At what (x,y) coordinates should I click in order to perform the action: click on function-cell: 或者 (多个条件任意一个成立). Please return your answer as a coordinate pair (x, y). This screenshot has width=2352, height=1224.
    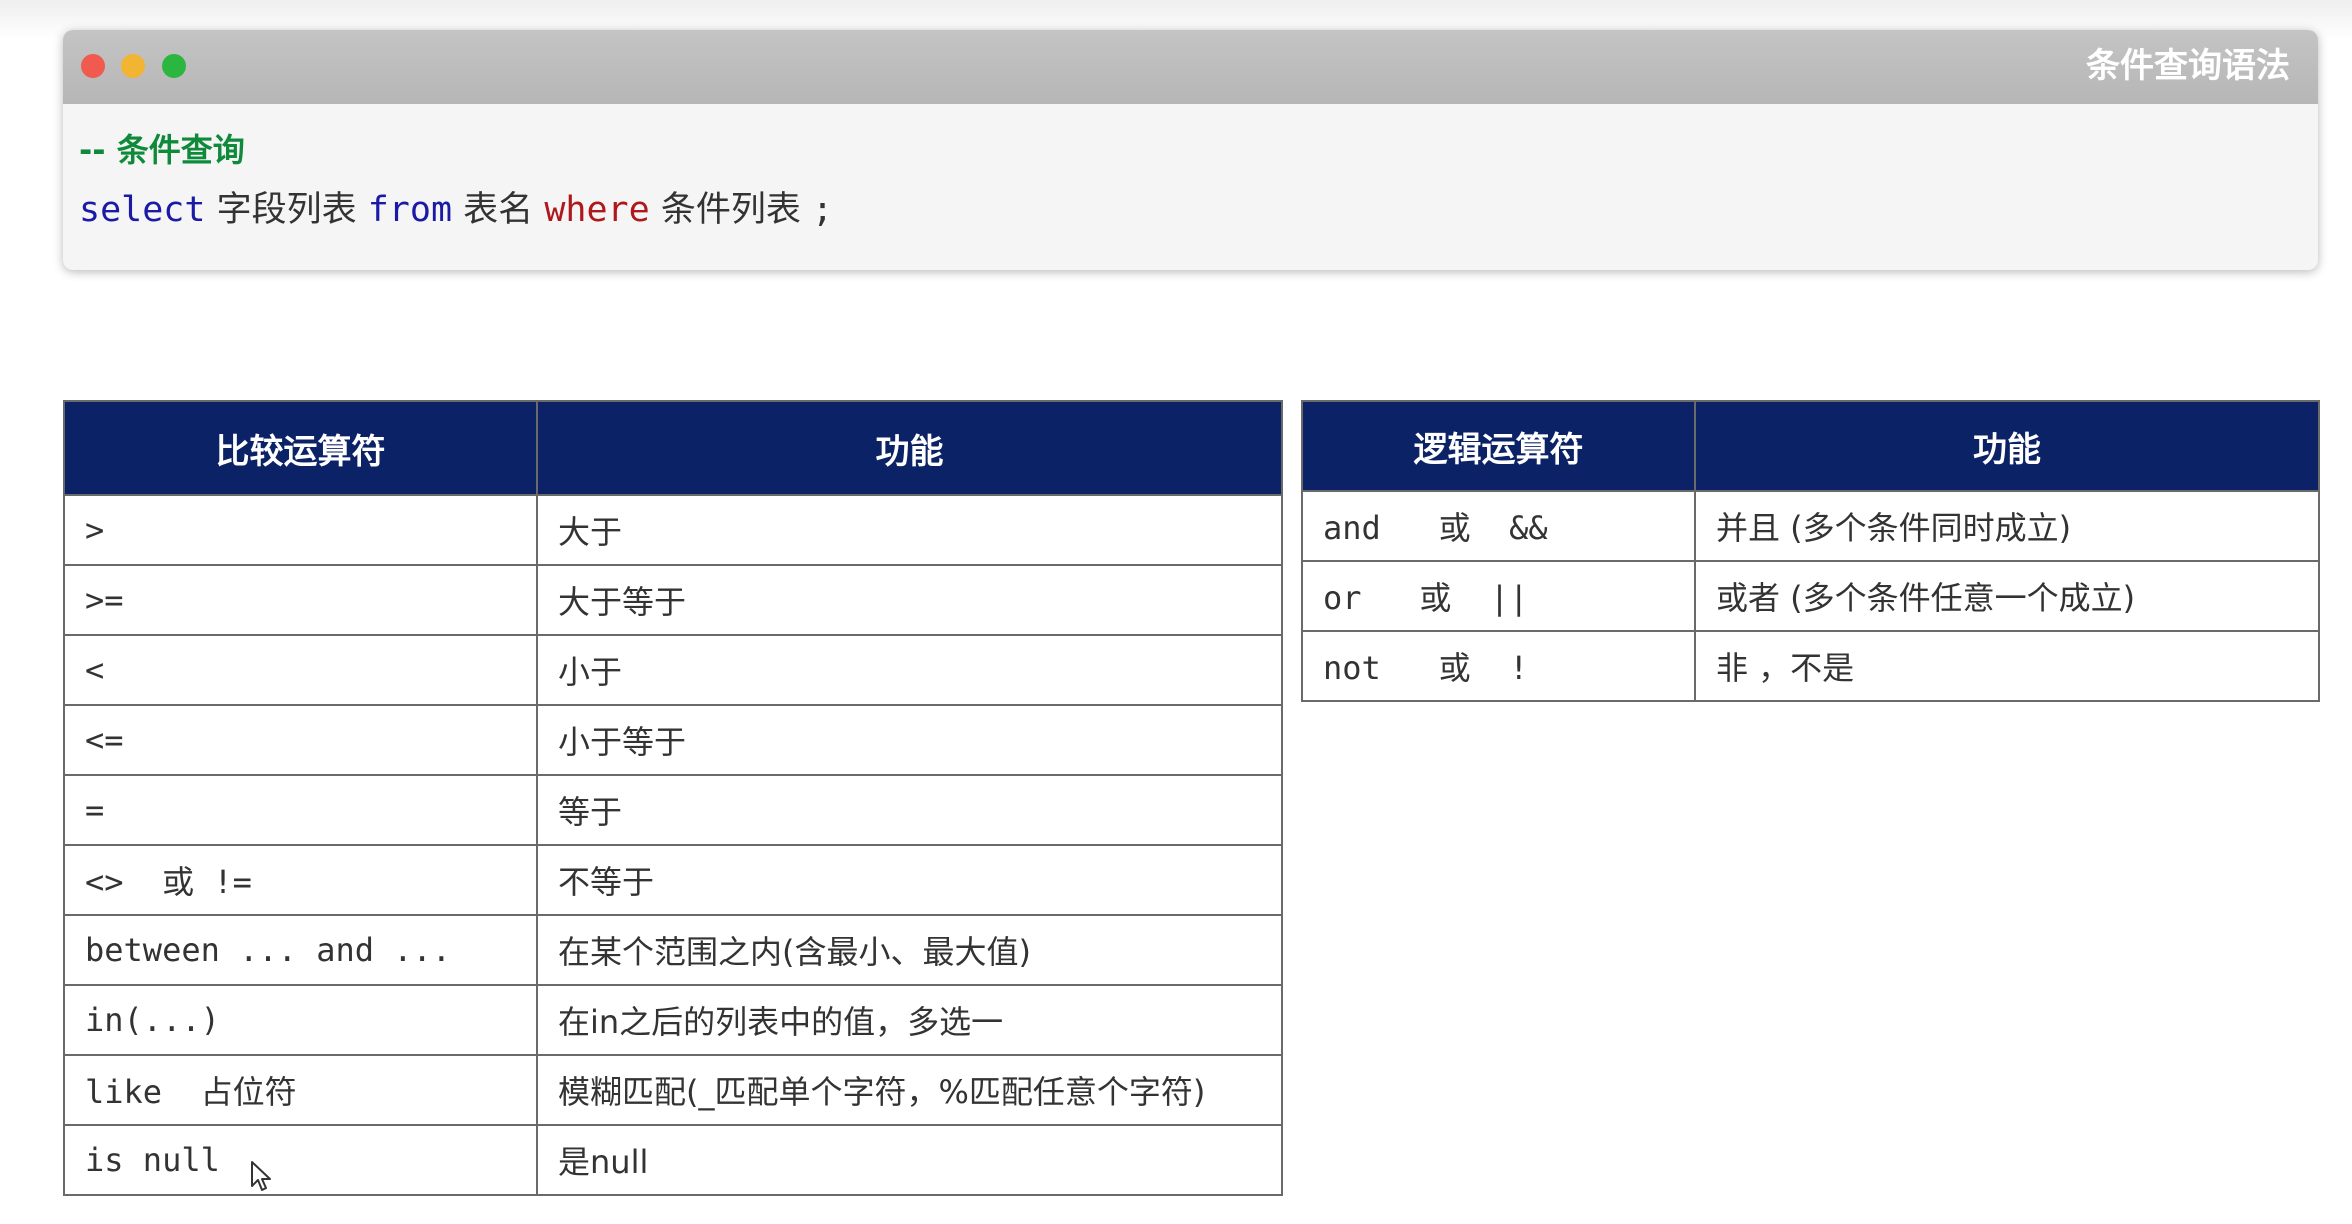
    Looking at the image, I should click on (2007, 596).